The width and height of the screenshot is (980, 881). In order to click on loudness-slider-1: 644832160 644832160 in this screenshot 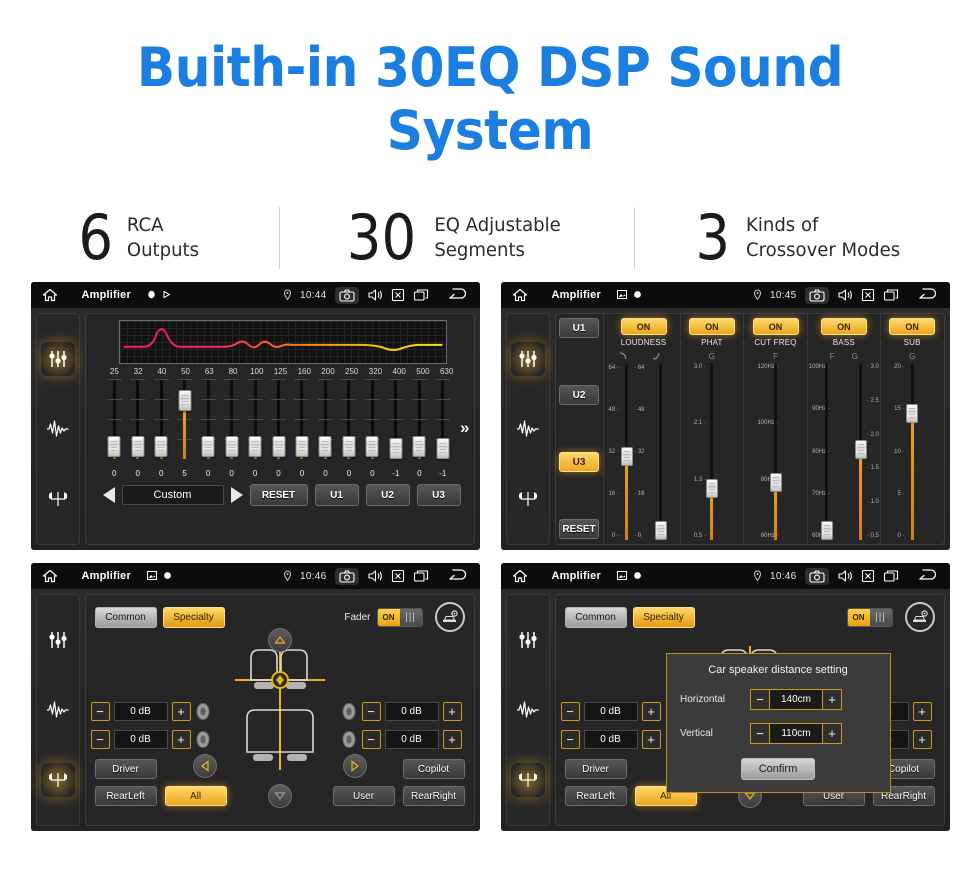, I will do `click(627, 452)`.